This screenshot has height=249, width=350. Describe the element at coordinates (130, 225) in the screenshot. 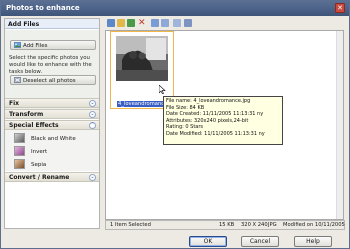

I see `status-selected-count: 1 Item Selected` at that location.